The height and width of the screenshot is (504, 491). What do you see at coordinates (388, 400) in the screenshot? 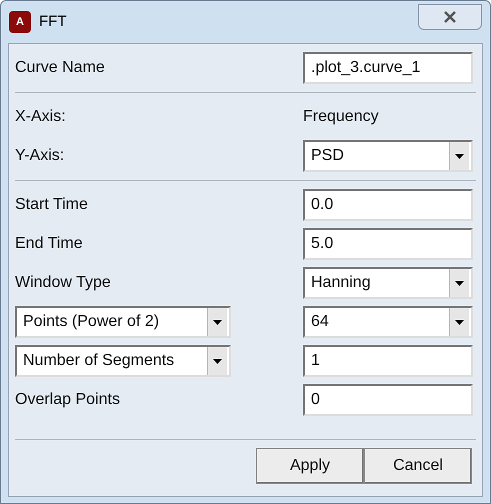
I see `input-field: 0` at bounding box center [388, 400].